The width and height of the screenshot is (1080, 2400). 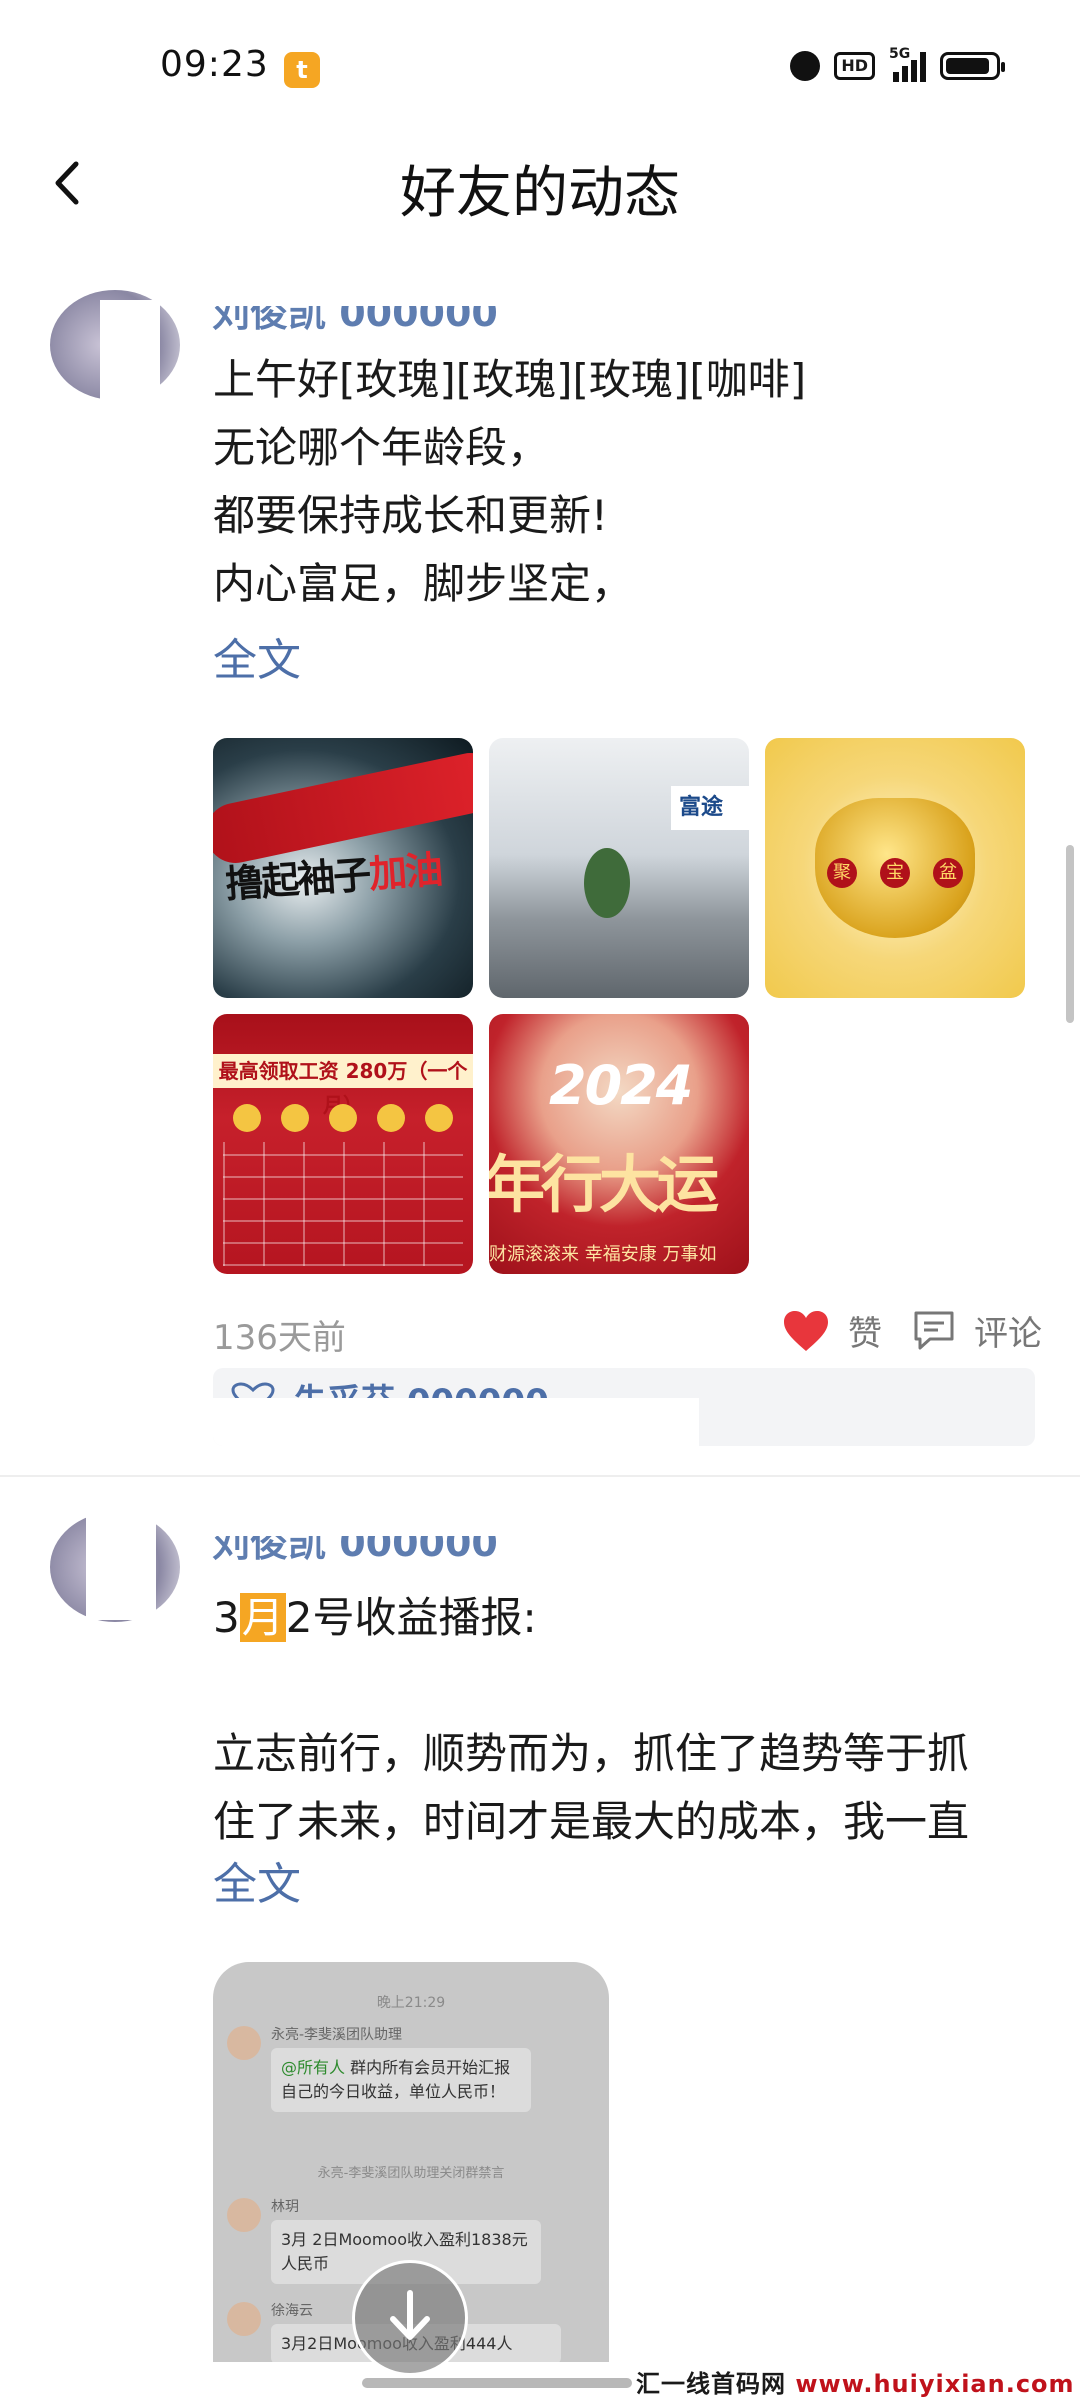 What do you see at coordinates (401, 2080) in the screenshot?
I see `chat-bubble: @所有人 群内所有会员开始汇报自己的今日收益，单位人民币！` at bounding box center [401, 2080].